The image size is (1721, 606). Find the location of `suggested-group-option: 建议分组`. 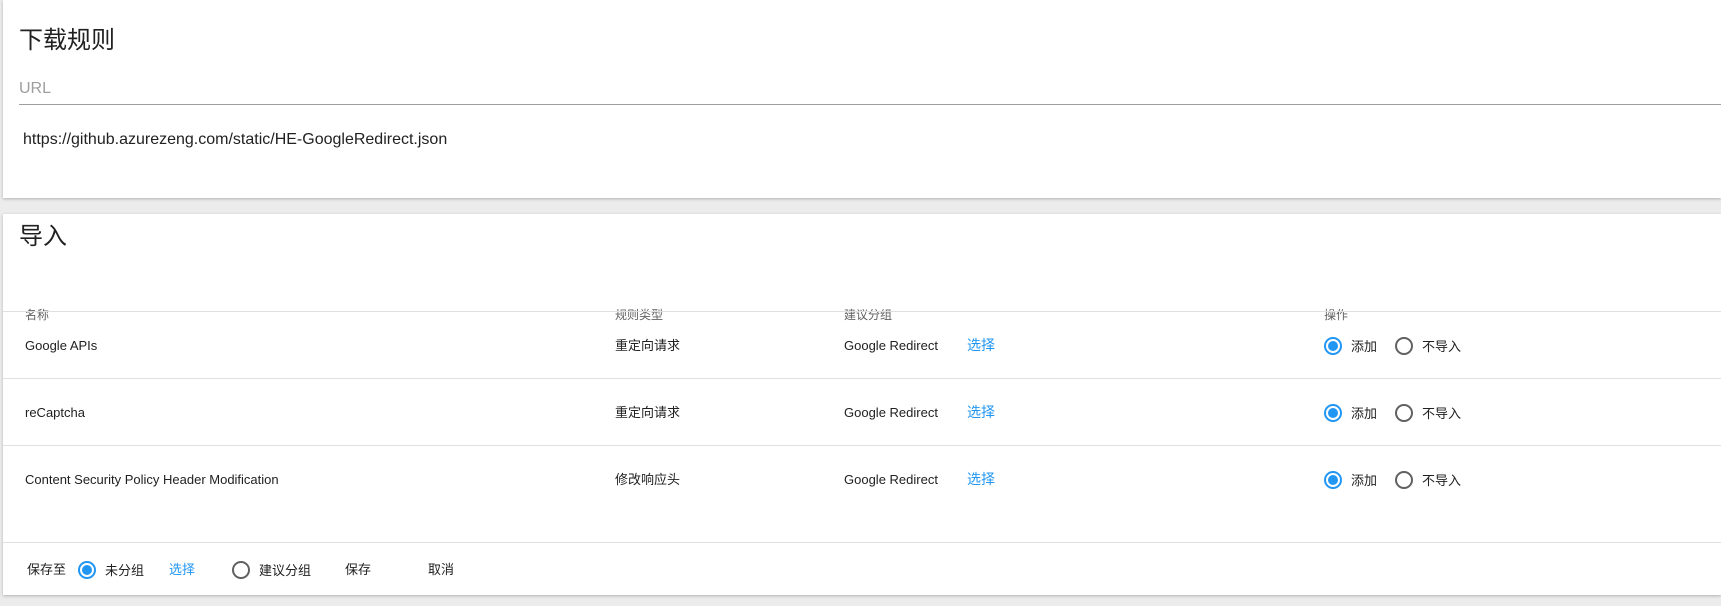

suggested-group-option: 建议分组 is located at coordinates (271, 569).